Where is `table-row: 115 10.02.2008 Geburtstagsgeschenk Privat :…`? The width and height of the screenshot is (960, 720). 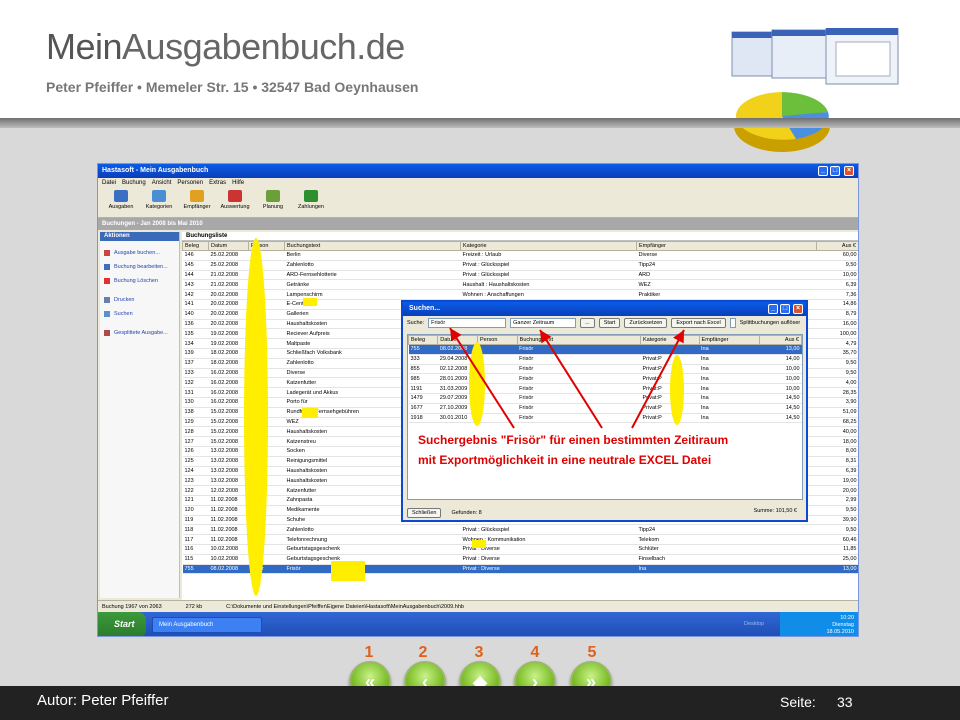
table-row: 115 10.02.2008 Geburtstagsgeschenk Privat :… is located at coordinates (520, 559).